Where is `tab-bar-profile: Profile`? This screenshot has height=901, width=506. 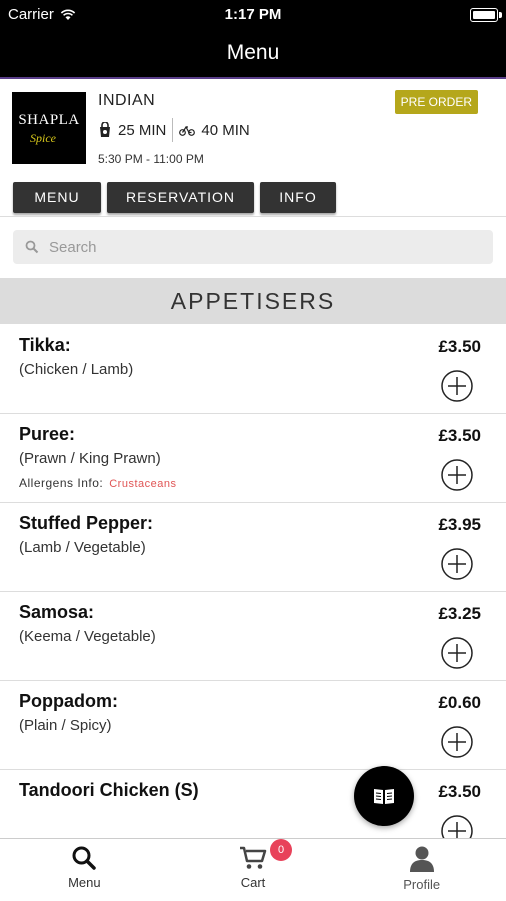
tab-bar-profile: Profile is located at coordinates (421, 870).